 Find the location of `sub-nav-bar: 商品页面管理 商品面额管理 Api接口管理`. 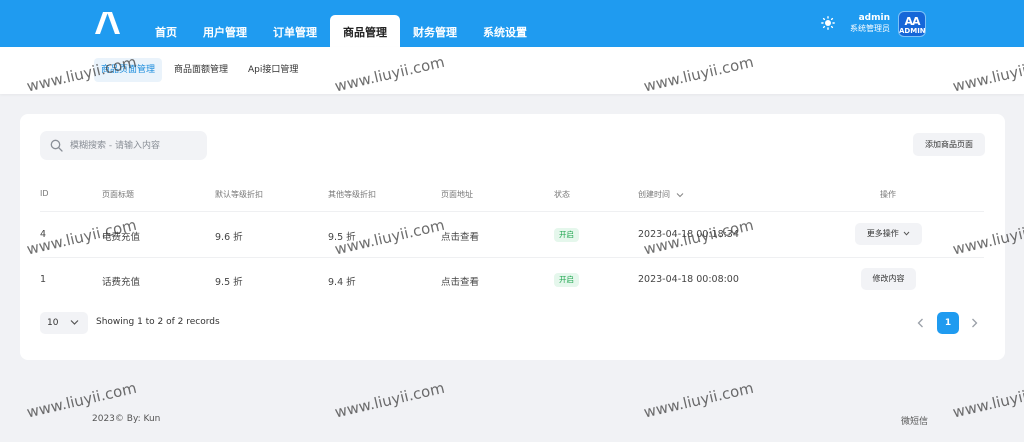

sub-nav-bar: 商品页面管理 商品面额管理 Api接口管理 is located at coordinates (512, 70).